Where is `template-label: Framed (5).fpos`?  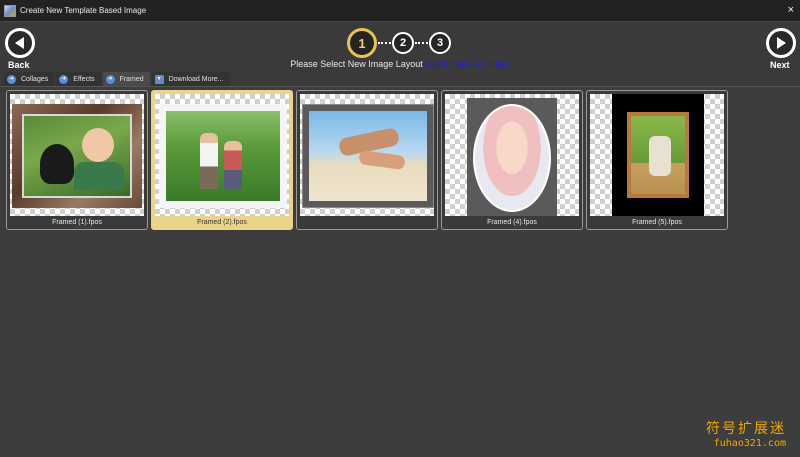 template-label: Framed (5).fpos is located at coordinates (657, 222).